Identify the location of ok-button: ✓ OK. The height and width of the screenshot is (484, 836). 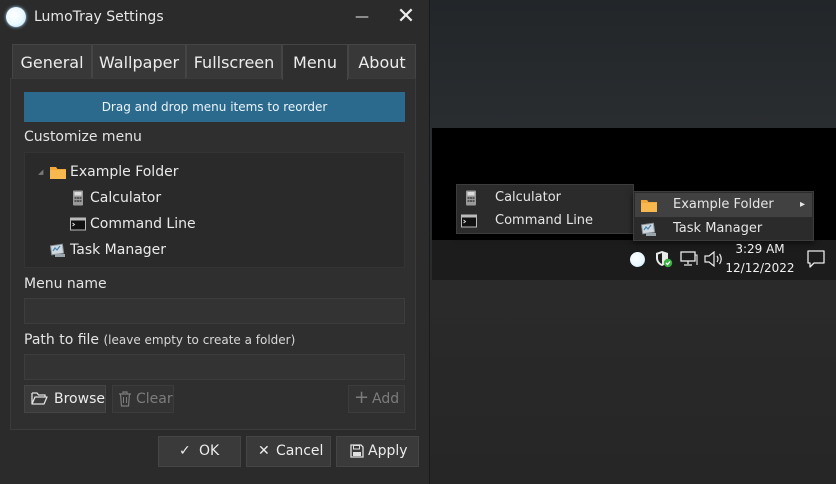
(199, 451).